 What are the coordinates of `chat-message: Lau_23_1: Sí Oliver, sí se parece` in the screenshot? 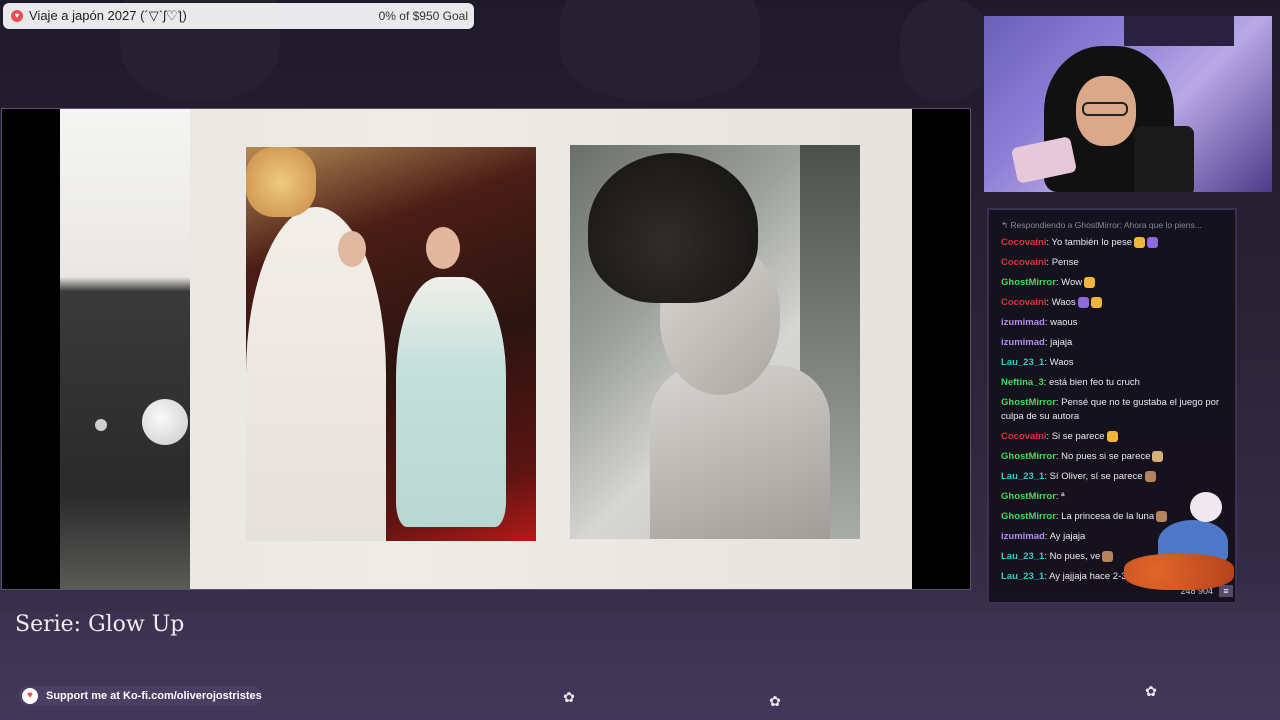 It's located at (1112, 477).